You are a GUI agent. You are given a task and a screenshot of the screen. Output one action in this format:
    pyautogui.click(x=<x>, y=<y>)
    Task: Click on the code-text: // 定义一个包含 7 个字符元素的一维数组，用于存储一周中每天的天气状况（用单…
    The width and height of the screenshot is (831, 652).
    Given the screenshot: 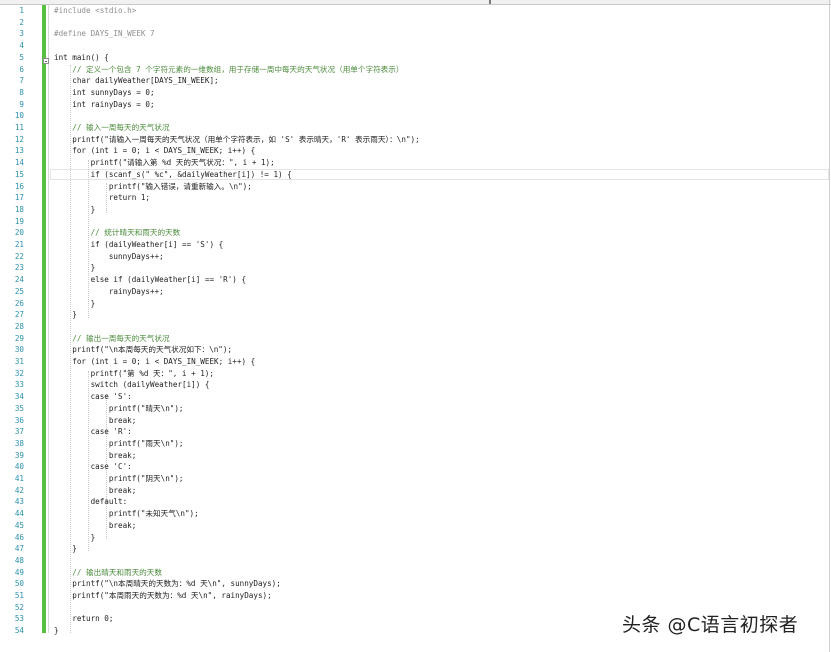 What is the action you would take?
    pyautogui.click(x=228, y=70)
    